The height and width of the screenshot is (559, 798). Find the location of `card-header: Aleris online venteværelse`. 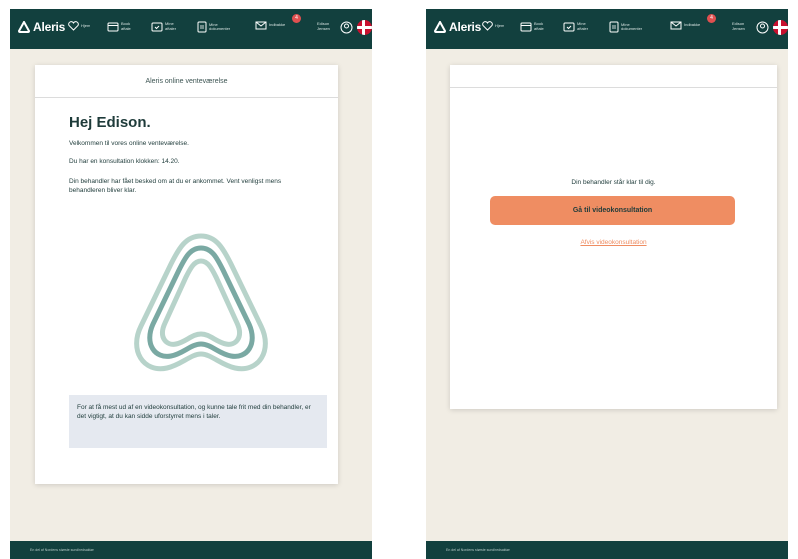

card-header: Aleris online venteværelse is located at coordinates (186, 81).